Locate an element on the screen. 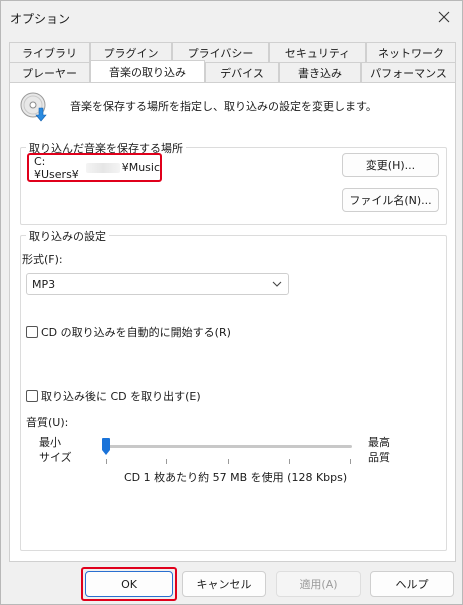 The height and width of the screenshot is (605, 463). button-label: OK is located at coordinates (129, 584).